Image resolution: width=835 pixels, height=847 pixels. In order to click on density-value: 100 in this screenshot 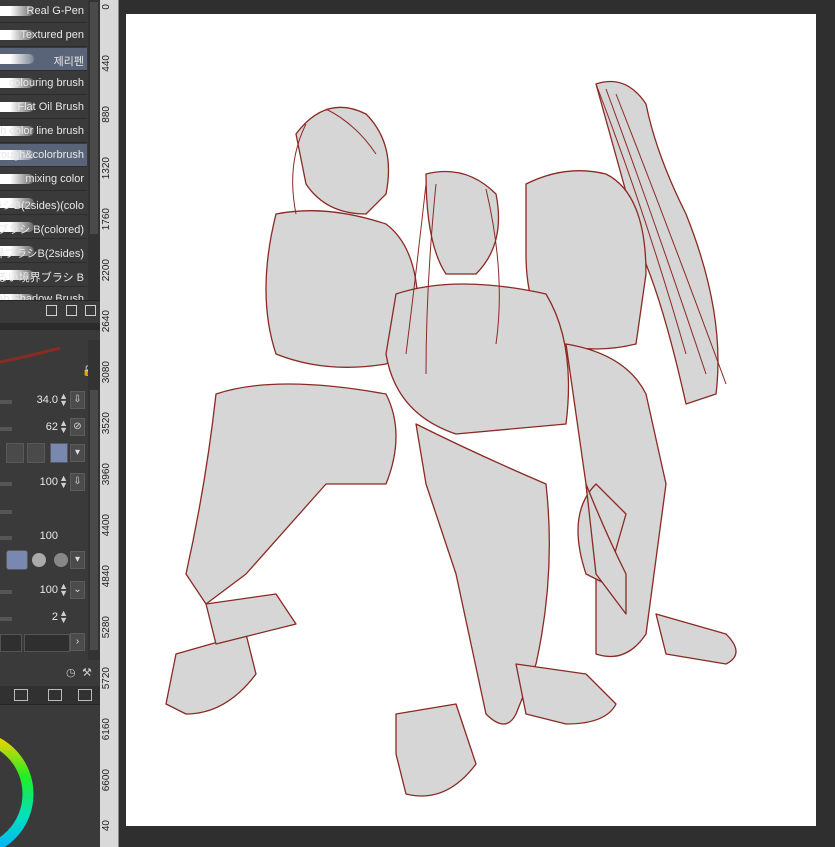, I will do `click(49, 482)`.